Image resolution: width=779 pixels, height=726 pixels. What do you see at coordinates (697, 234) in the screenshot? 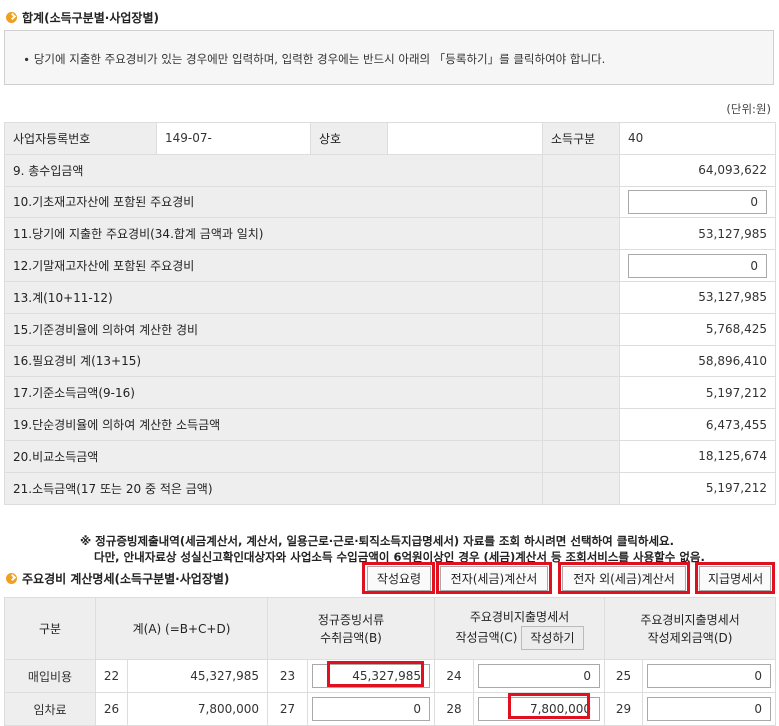
I see `current-expense-value: 53,127,985` at bounding box center [697, 234].